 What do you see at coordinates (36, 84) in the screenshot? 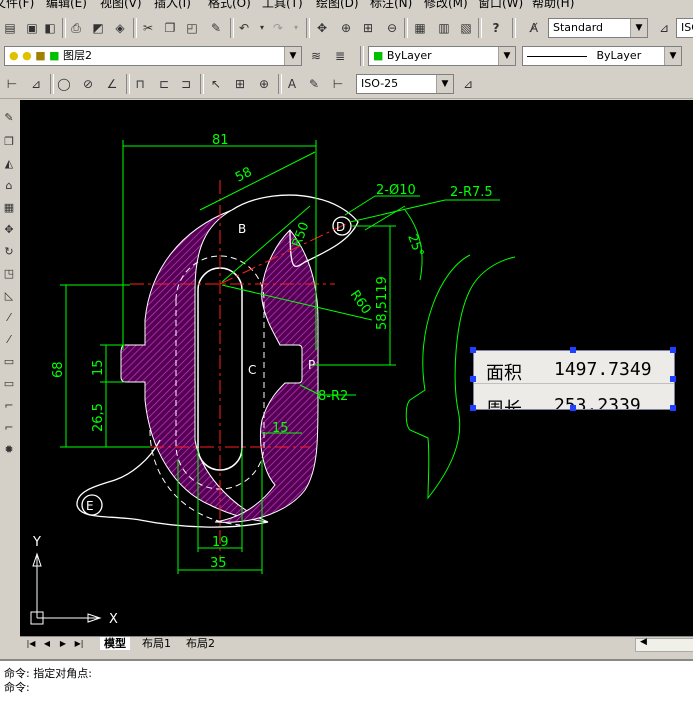
I see `dim-aligned-icon: ⊿` at bounding box center [36, 84].